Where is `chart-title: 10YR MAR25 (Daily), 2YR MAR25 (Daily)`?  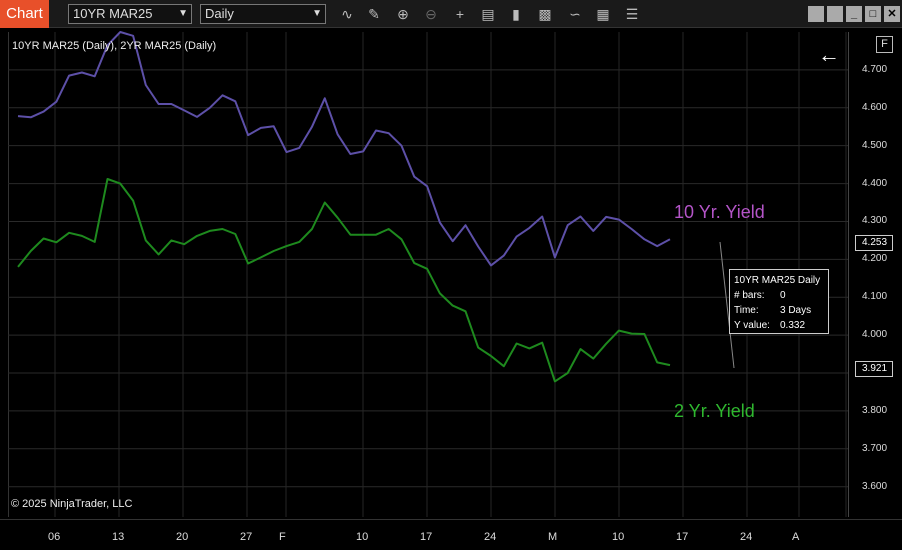 chart-title: 10YR MAR25 (Daily), 2YR MAR25 (Daily) is located at coordinates (114, 46).